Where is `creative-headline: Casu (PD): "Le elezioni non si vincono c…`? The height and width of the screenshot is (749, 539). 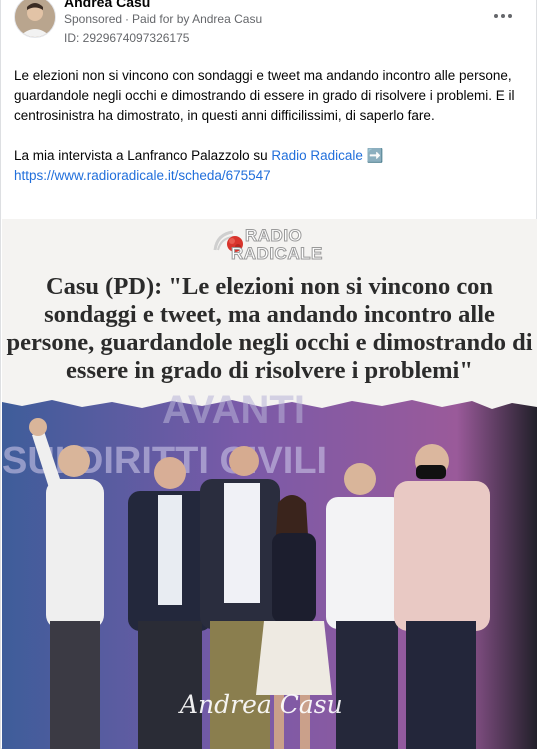 creative-headline: Casu (PD): "Le elezioni non si vincono c… is located at coordinates (269, 328).